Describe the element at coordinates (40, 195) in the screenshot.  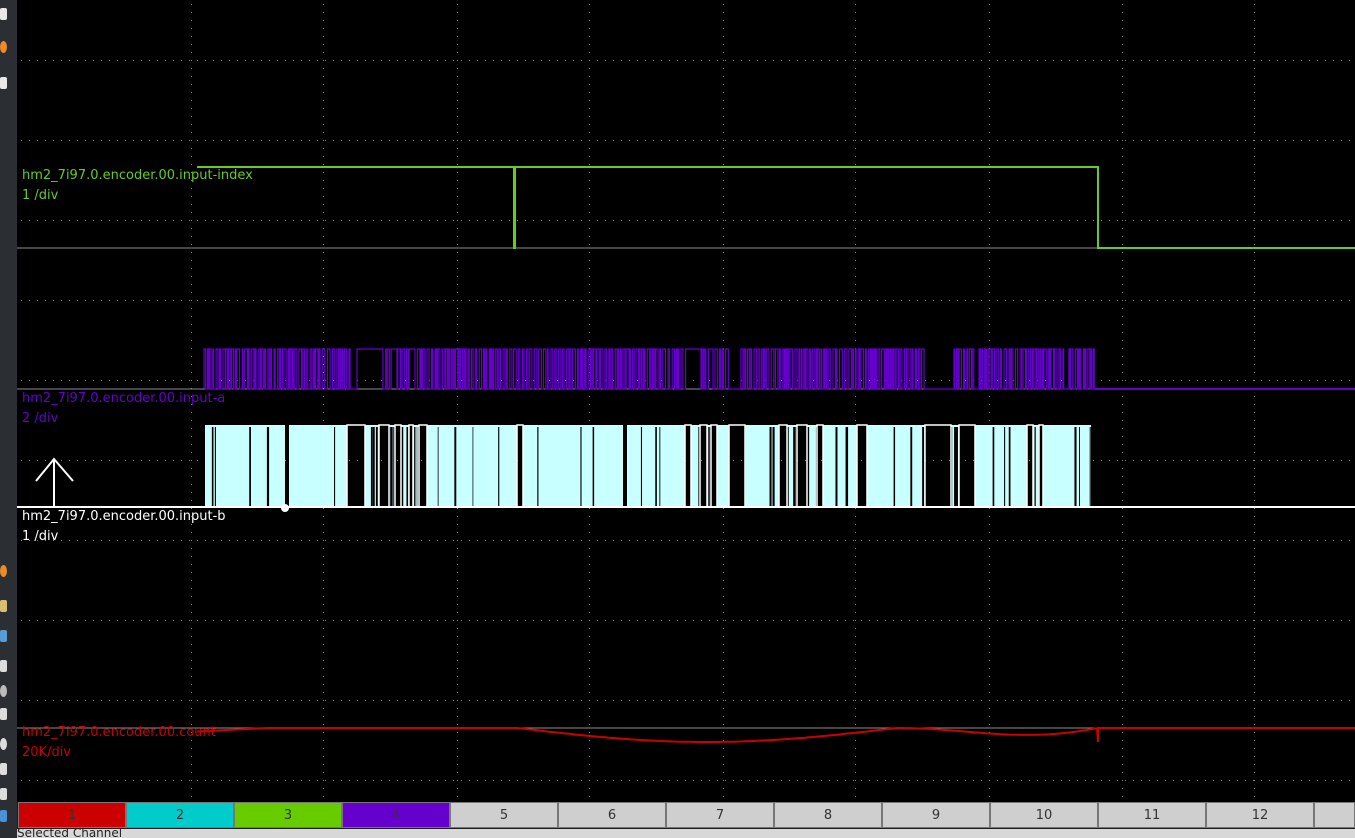
I see `channel-3-scale: 1 /div` at that location.